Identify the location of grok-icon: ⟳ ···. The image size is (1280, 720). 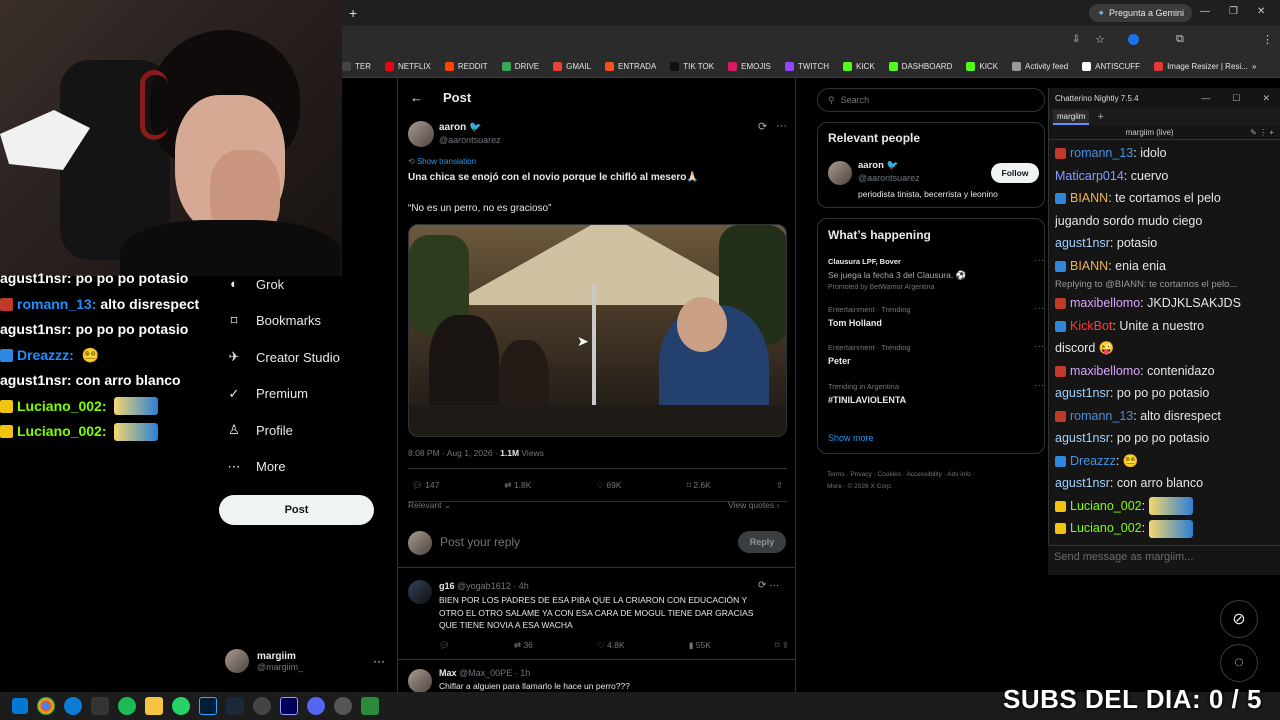
(768, 585).